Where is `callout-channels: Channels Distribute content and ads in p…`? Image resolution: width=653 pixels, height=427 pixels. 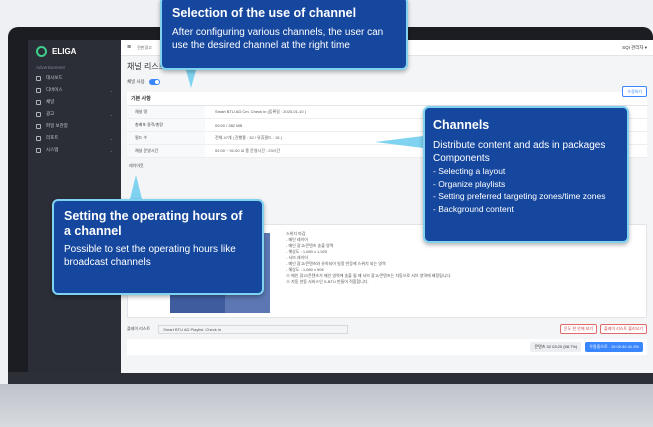 callout-channels: Channels Distribute content and ads in p… is located at coordinates (526, 174).